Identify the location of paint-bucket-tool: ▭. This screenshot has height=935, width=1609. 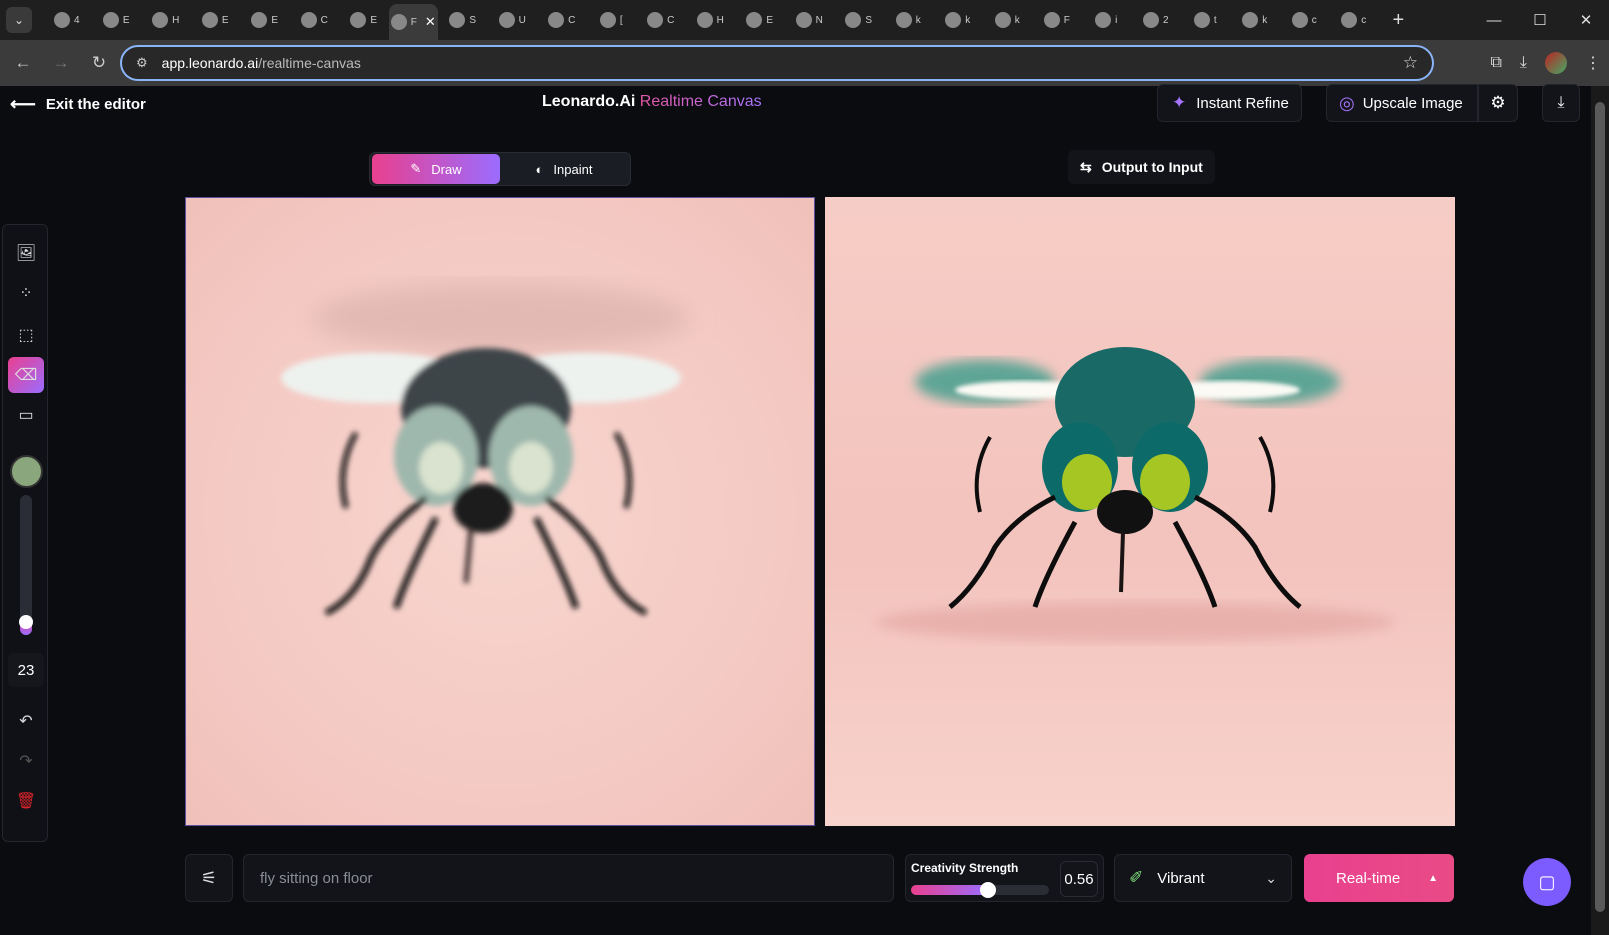
(26, 415).